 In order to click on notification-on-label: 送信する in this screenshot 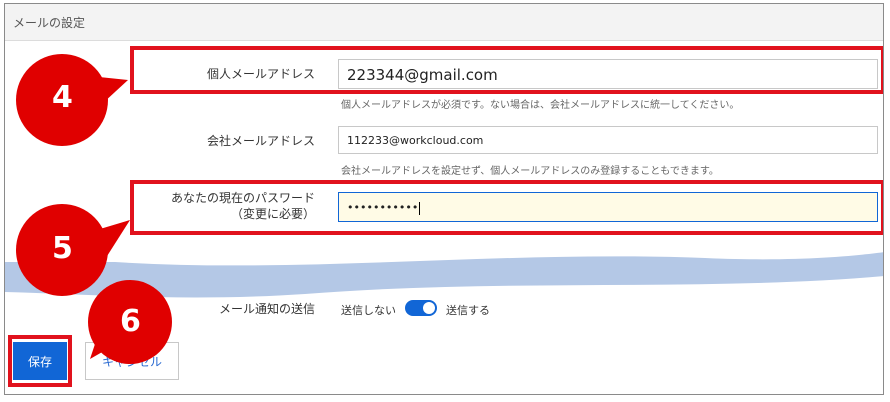, I will do `click(468, 310)`.